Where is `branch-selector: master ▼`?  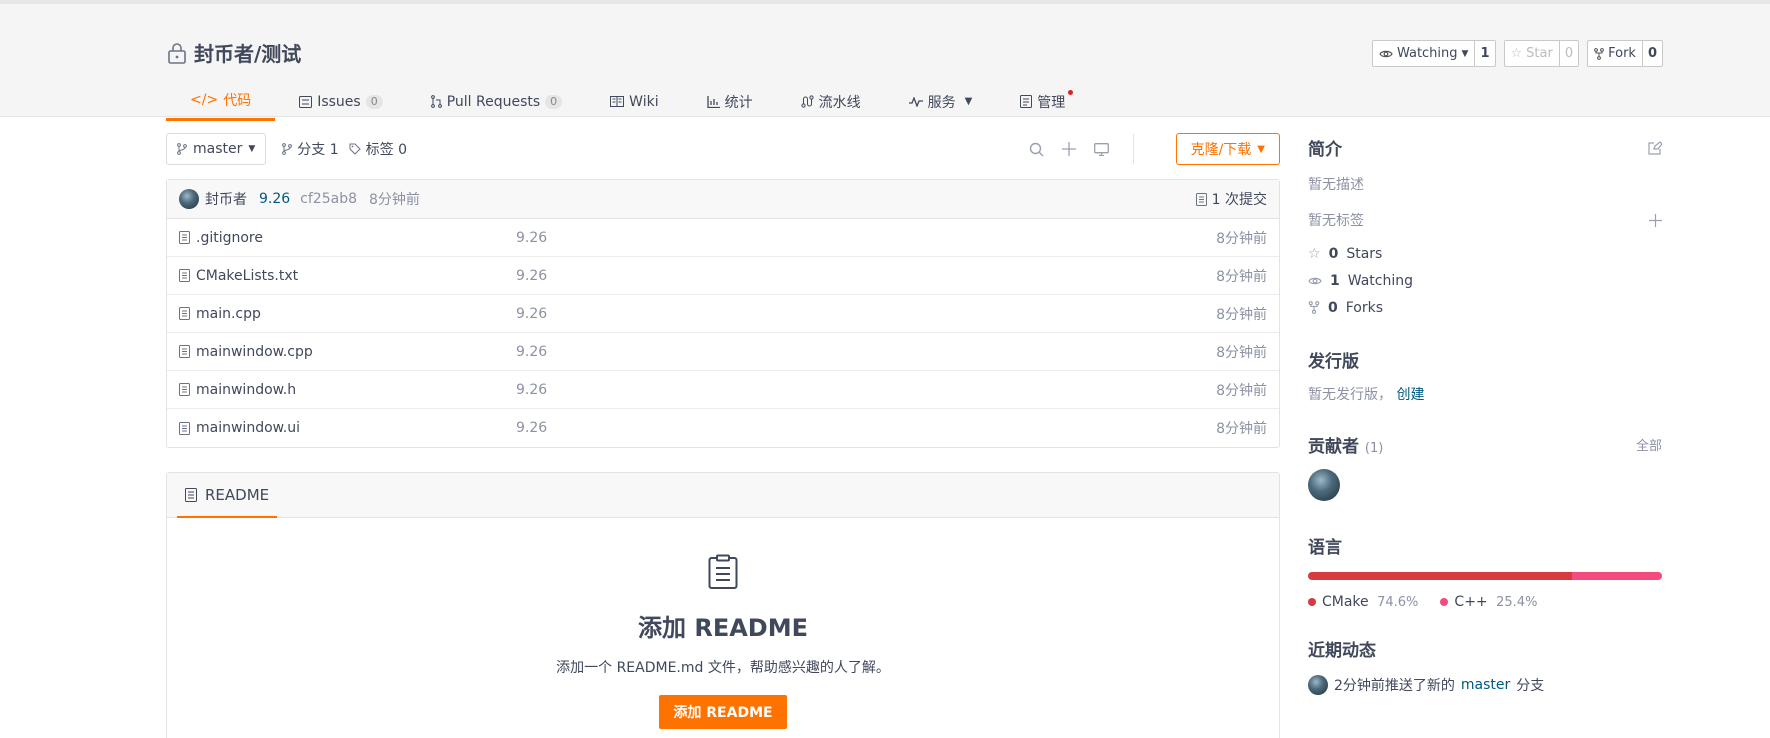
branch-selector: master ▼ is located at coordinates (216, 149).